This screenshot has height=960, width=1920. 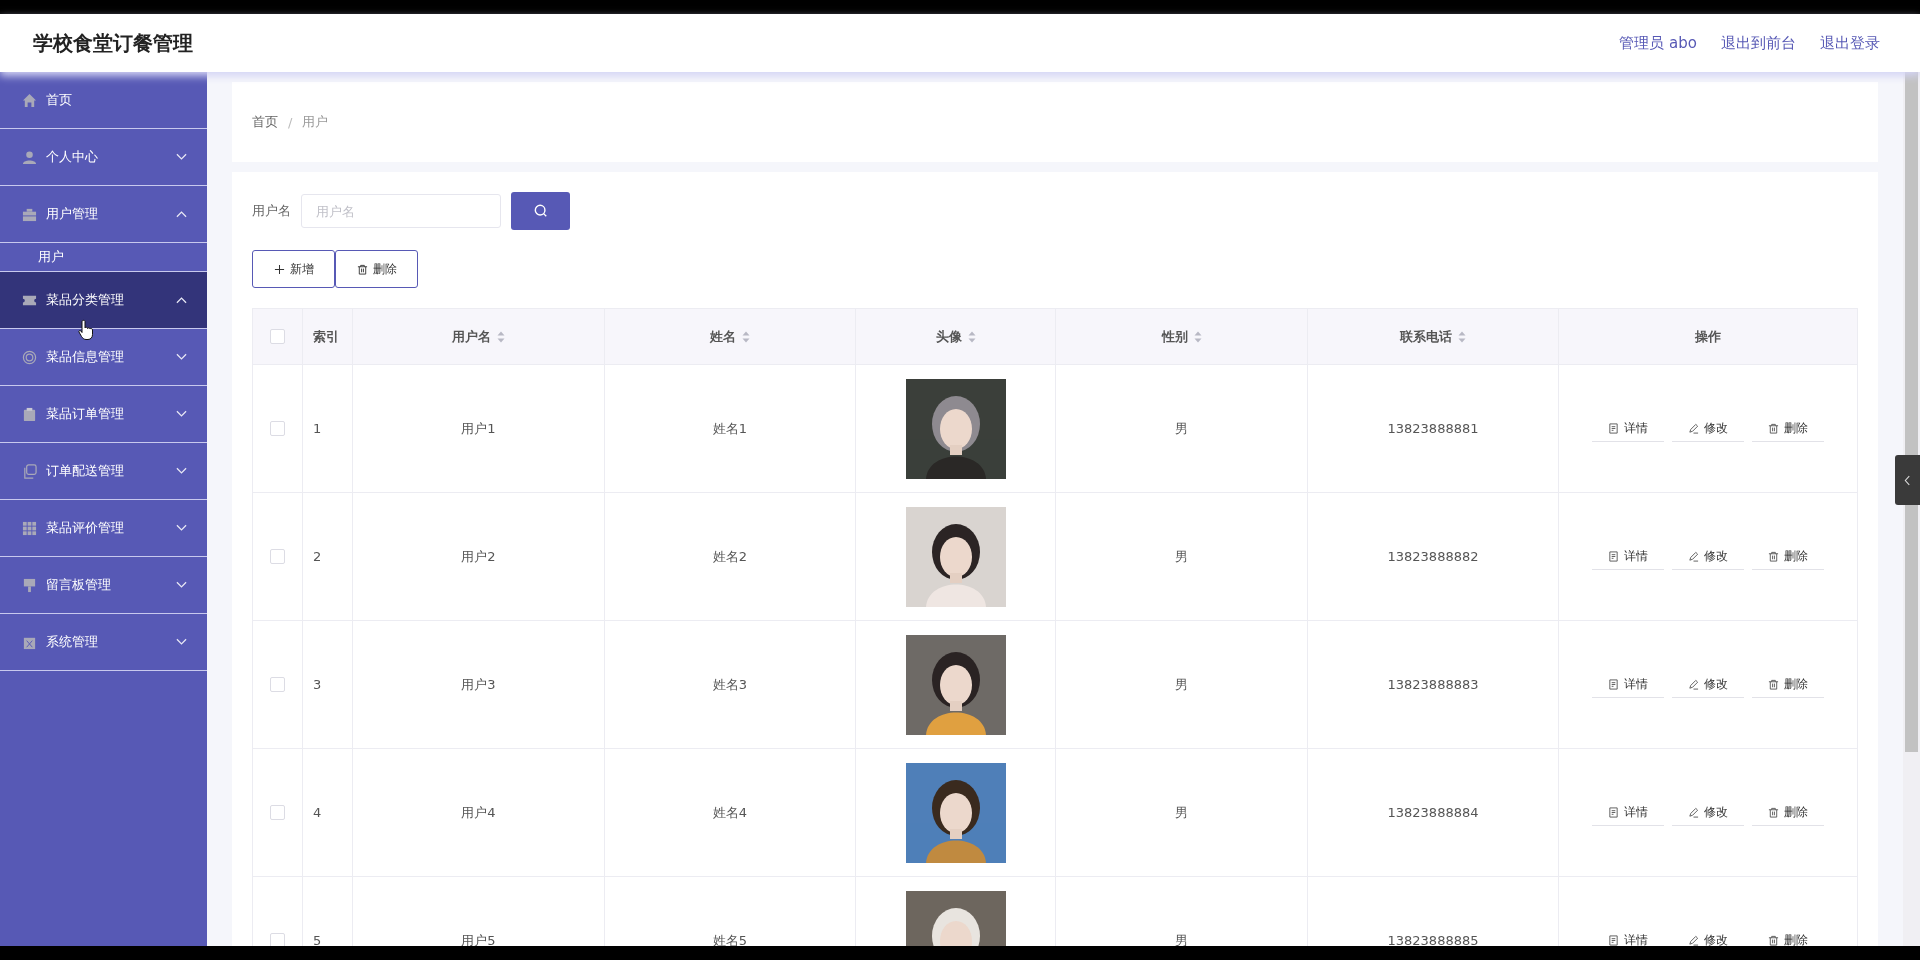 What do you see at coordinates (271, 211) in the screenshot?
I see `search-label: 用户名` at bounding box center [271, 211].